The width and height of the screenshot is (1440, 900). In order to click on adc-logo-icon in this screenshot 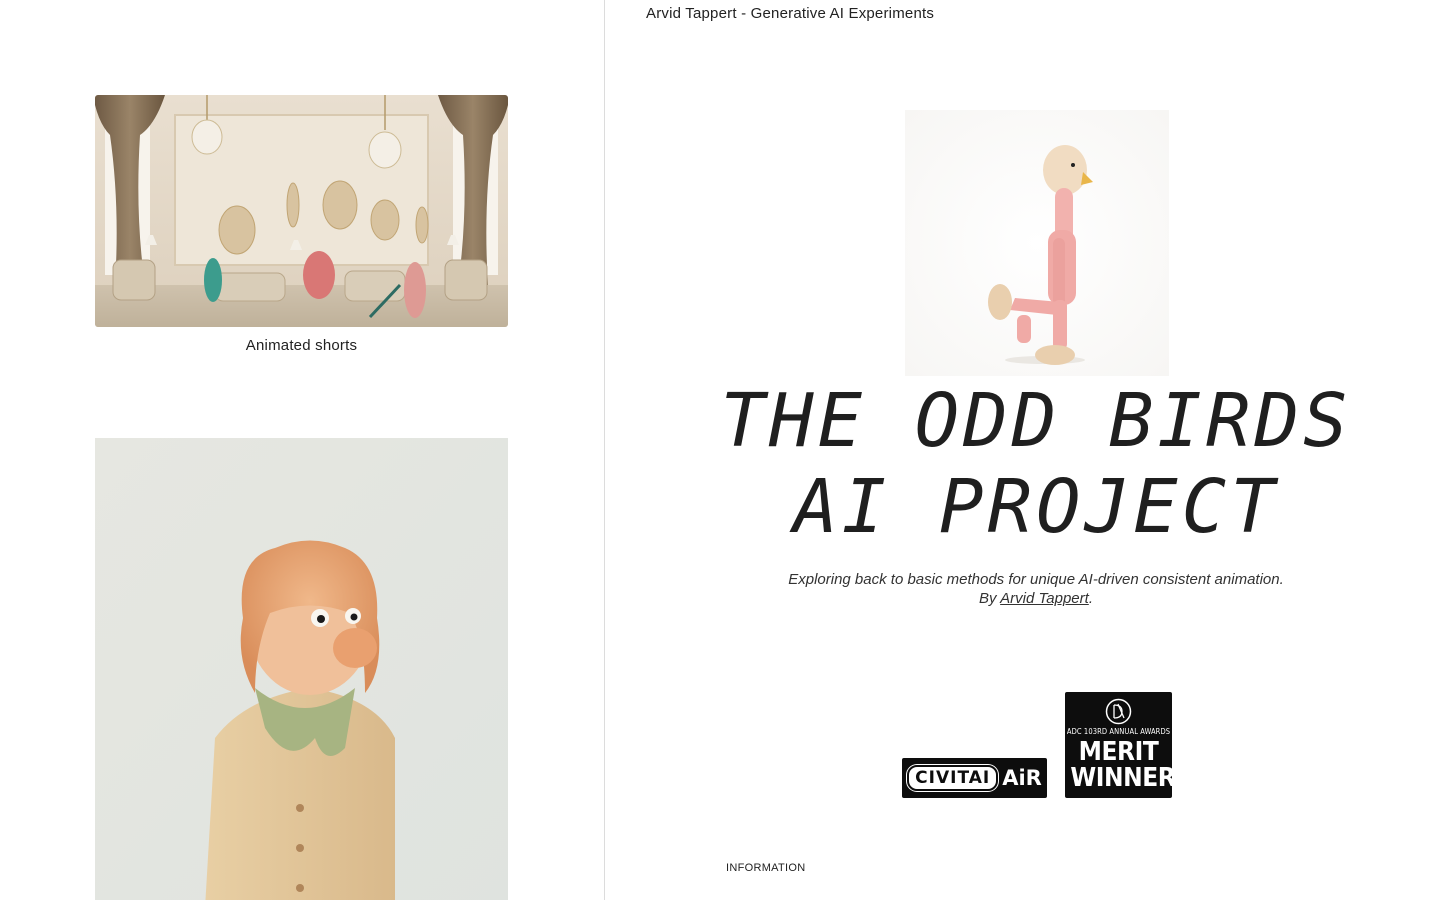, I will do `click(1118, 711)`.